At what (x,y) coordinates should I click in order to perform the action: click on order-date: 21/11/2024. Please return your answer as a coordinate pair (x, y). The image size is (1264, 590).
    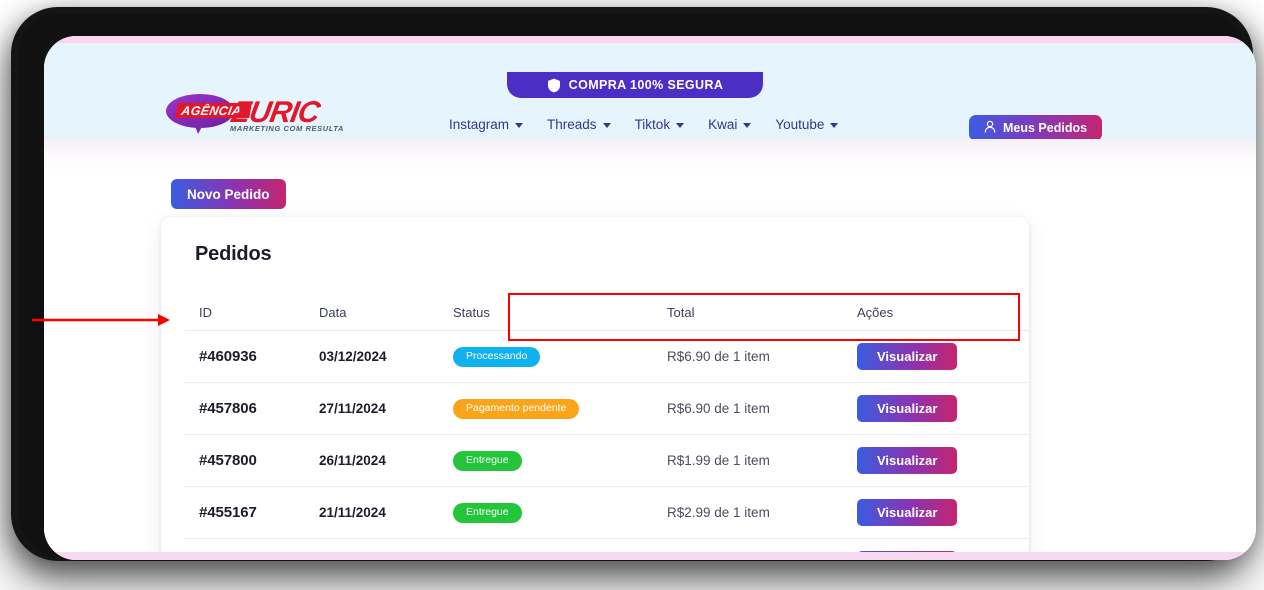
    Looking at the image, I should click on (352, 512).